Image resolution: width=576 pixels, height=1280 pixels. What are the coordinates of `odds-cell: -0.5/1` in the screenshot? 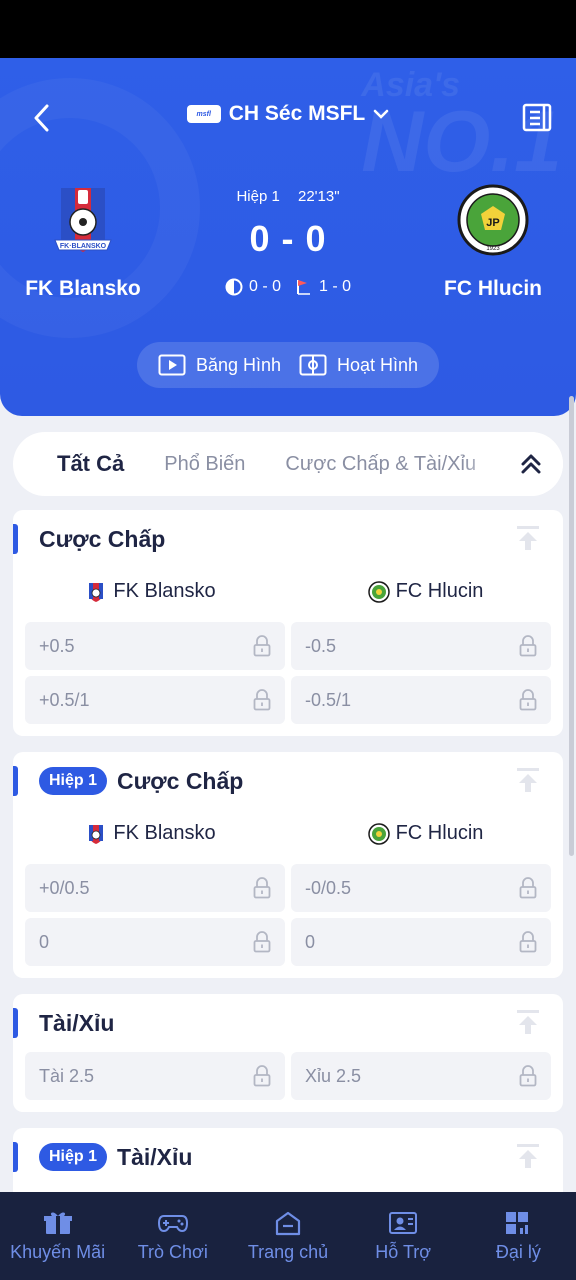 It's located at (421, 700).